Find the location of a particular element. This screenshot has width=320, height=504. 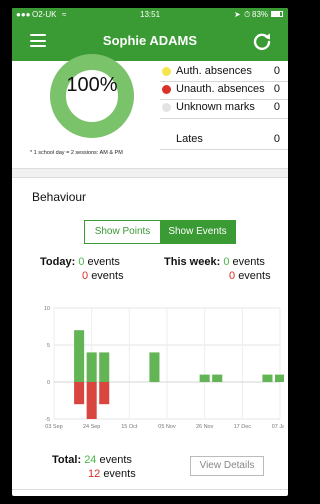

battery-percent: 83% is located at coordinates (260, 14).